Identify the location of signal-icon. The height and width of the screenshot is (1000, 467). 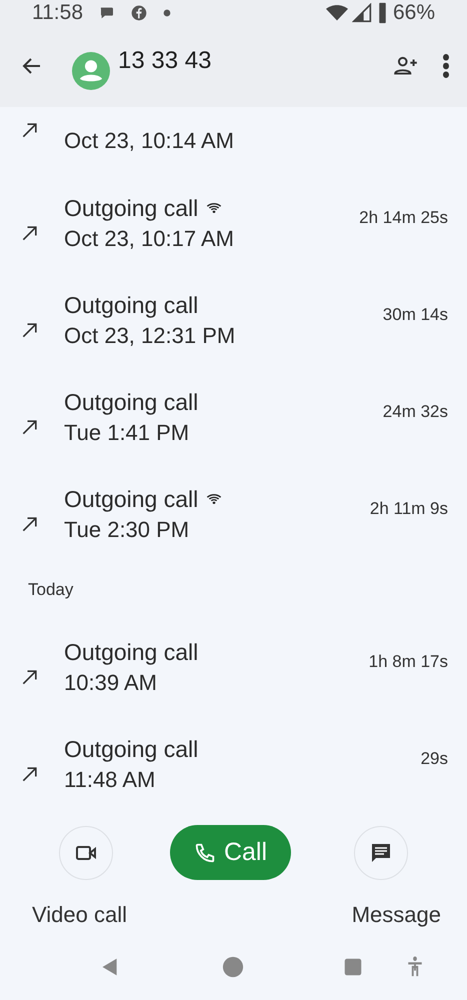
(362, 12).